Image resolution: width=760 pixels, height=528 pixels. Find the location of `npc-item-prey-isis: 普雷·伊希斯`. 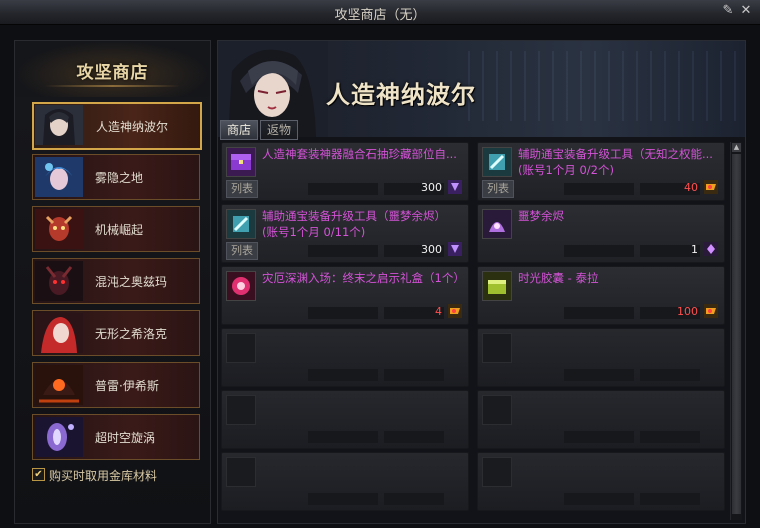

npc-item-prey-isis: 普雷·伊希斯 is located at coordinates (116, 385).